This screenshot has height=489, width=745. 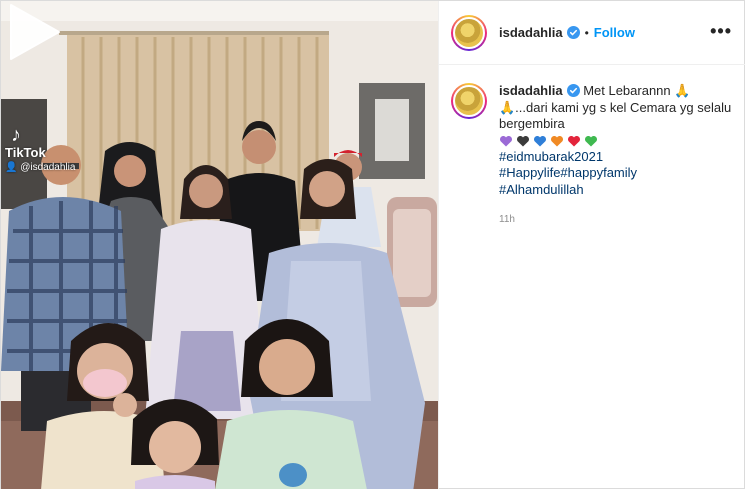 I want to click on avatar, so click(x=469, y=32).